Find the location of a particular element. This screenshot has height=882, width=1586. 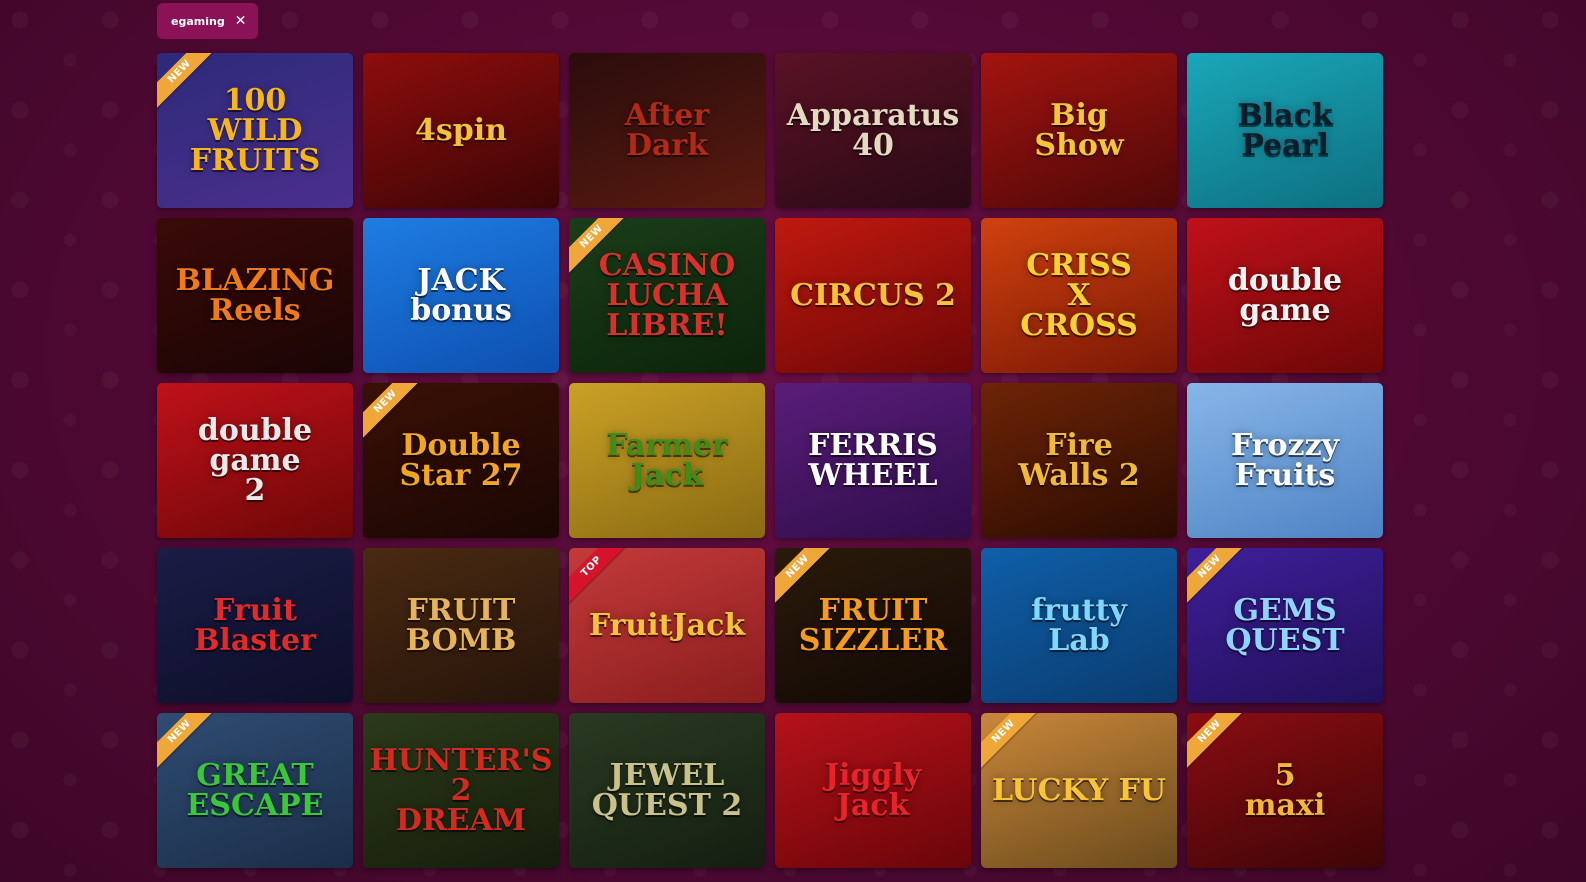

game-tile: Farmer Jack is located at coordinates (667, 460).